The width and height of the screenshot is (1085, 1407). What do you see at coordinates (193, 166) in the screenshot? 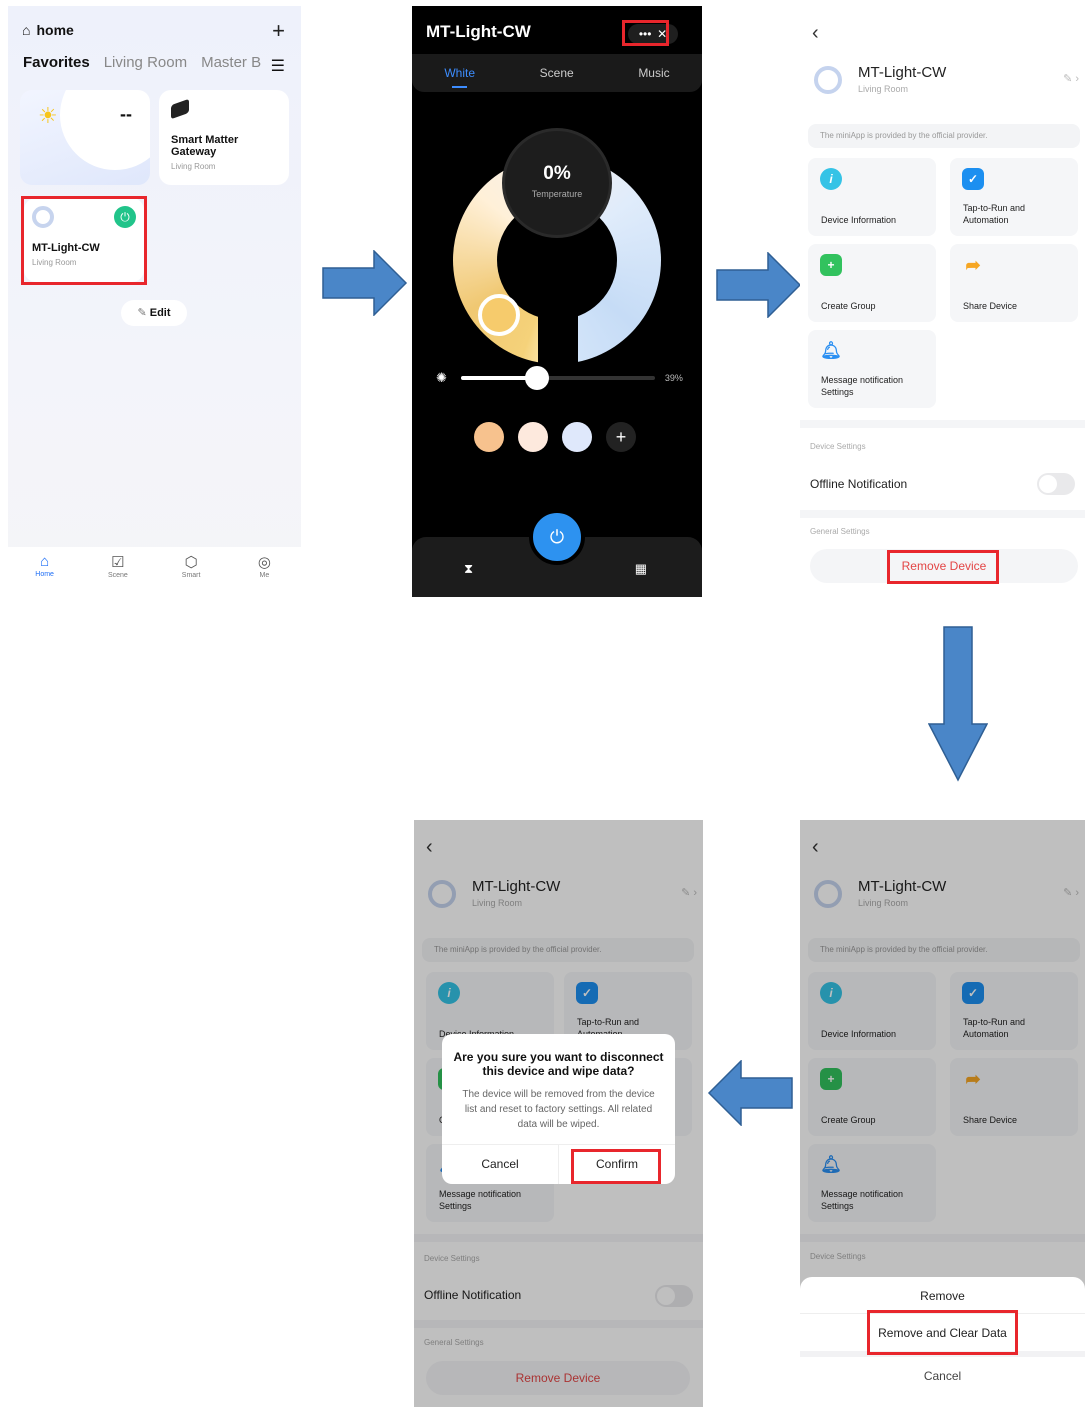
I see `gateway-room: Living Room` at bounding box center [193, 166].